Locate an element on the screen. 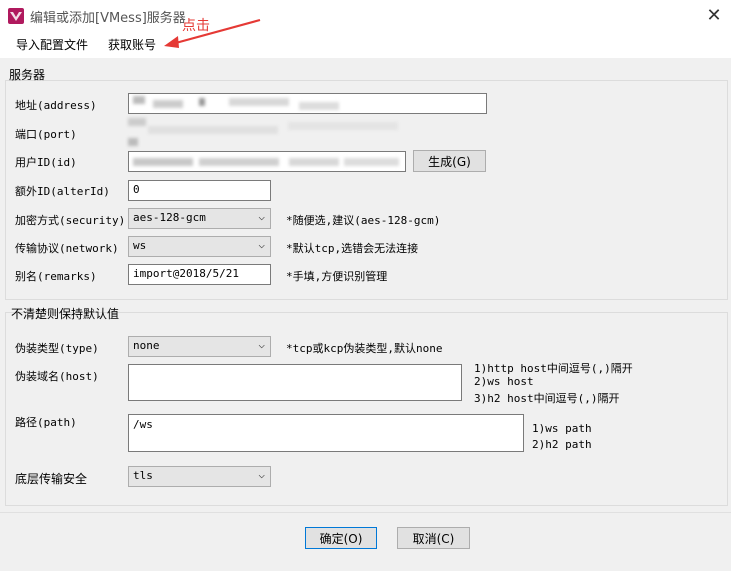  path-textarea: /ws is located at coordinates (326, 433).